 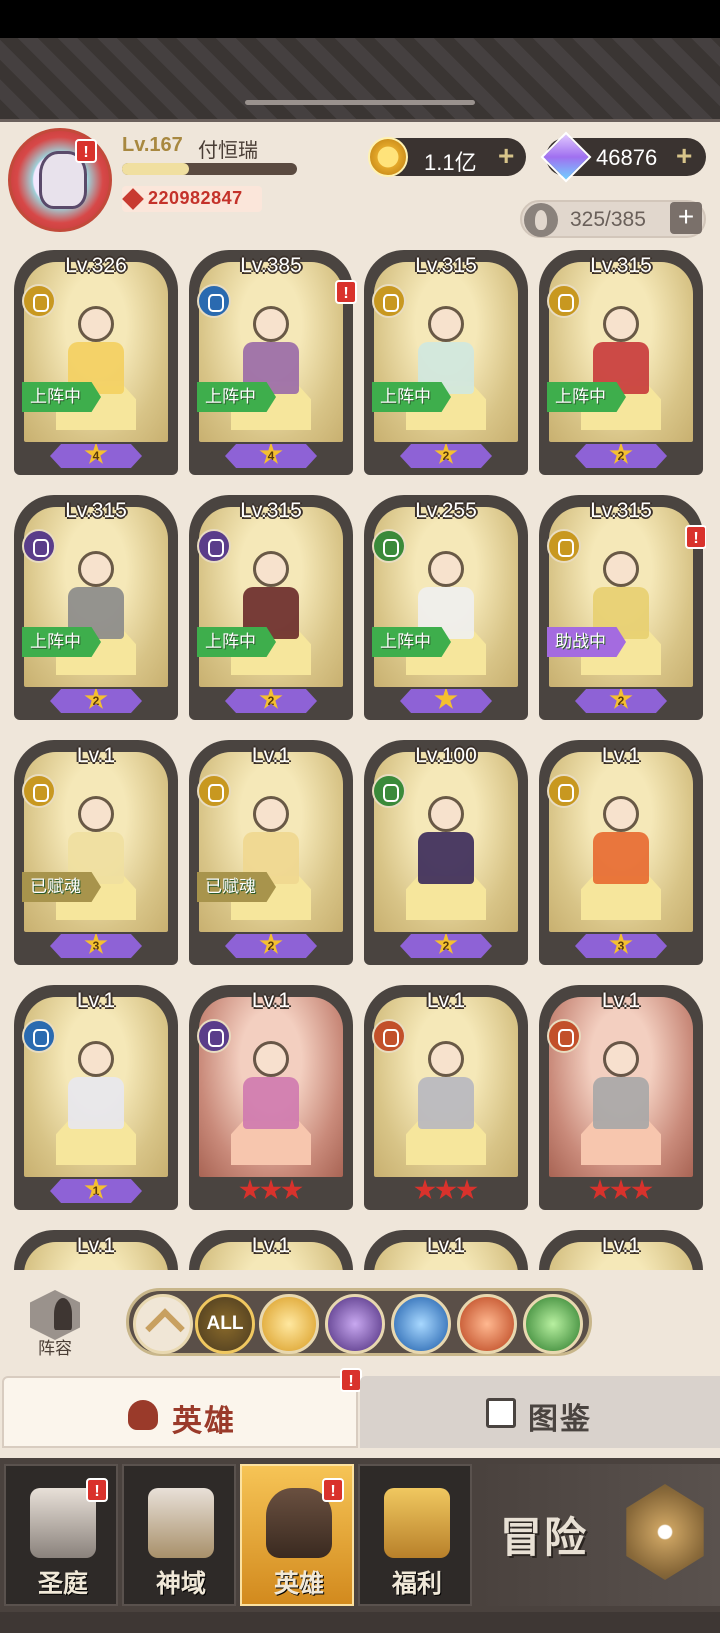 I want to click on hero-card: Lv.385 上阵中 4!, so click(x=273, y=362).